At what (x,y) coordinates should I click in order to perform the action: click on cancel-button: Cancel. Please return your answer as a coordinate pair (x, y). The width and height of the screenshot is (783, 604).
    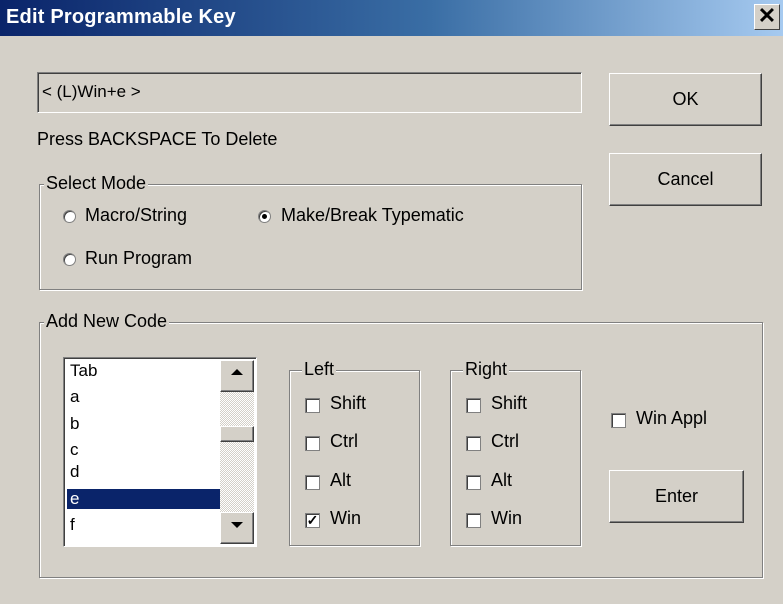
    Looking at the image, I should click on (685, 179).